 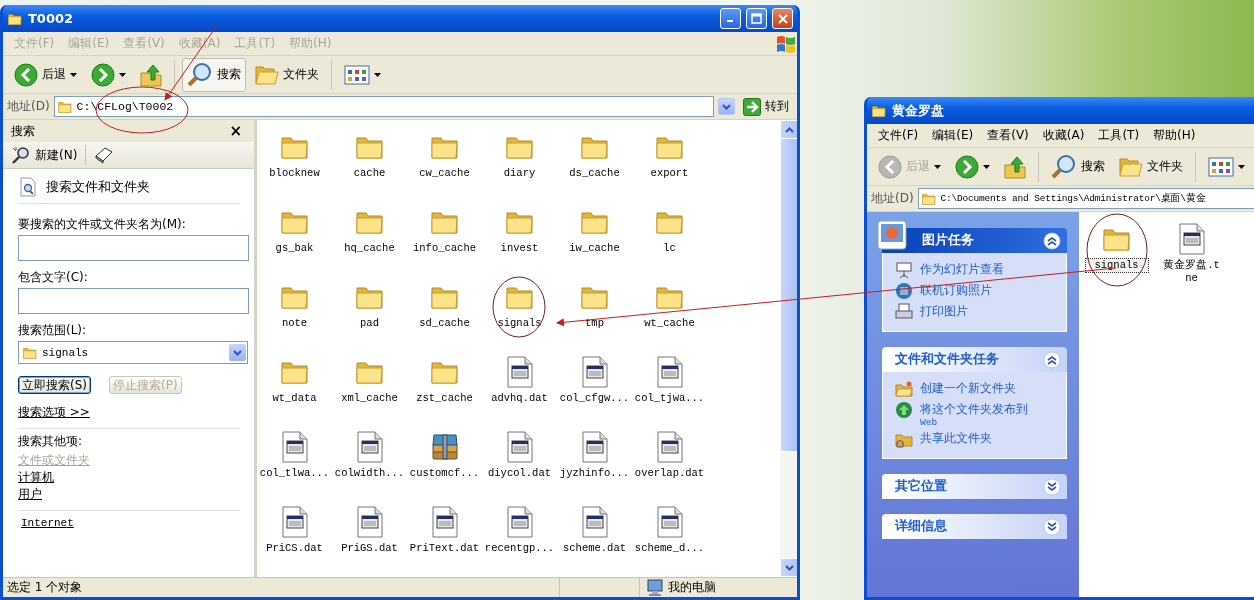 I want to click on scroll-down-button, so click(x=788, y=567).